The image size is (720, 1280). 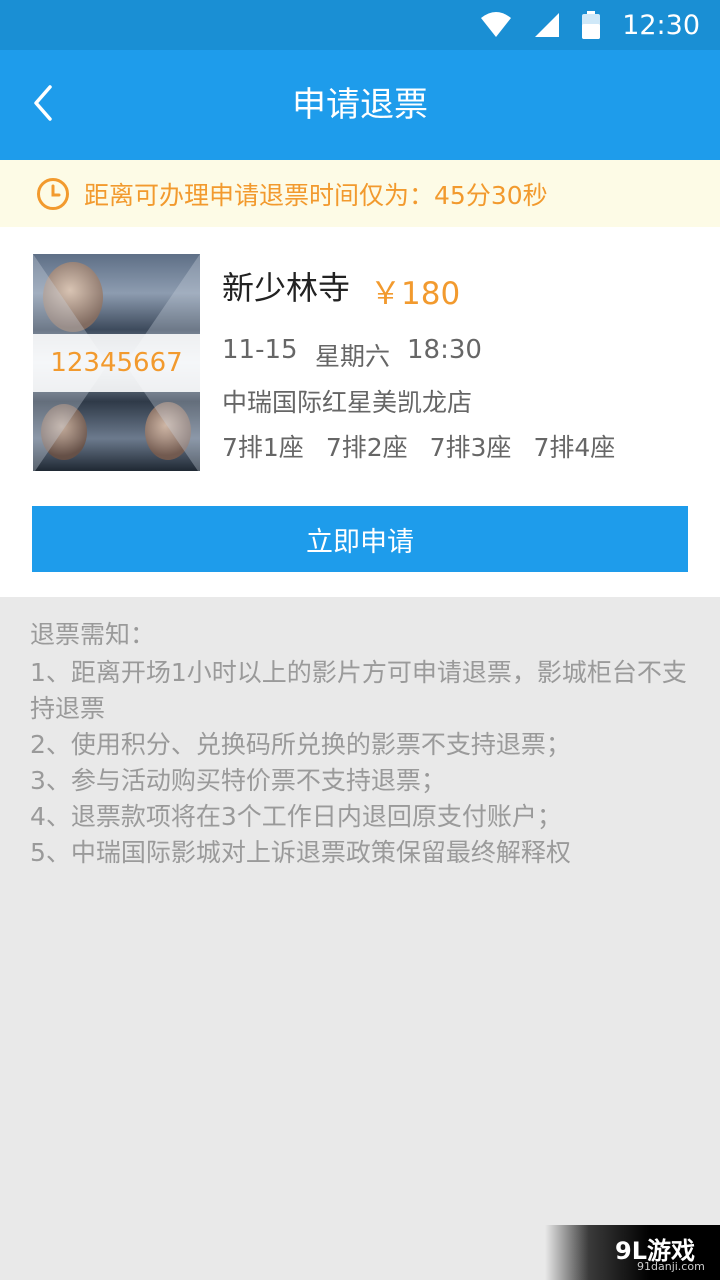 I want to click on seat-list: 7排1座 7排2座 7排3座 7排4座, so click(x=429, y=446).